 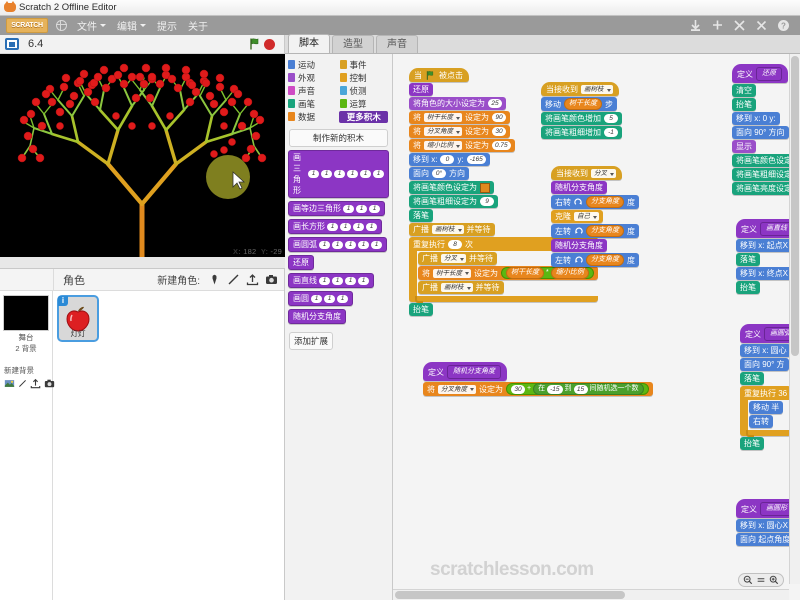 I want to click on palette-block-random-branch-angle: 随机分支角度, so click(x=317, y=316).